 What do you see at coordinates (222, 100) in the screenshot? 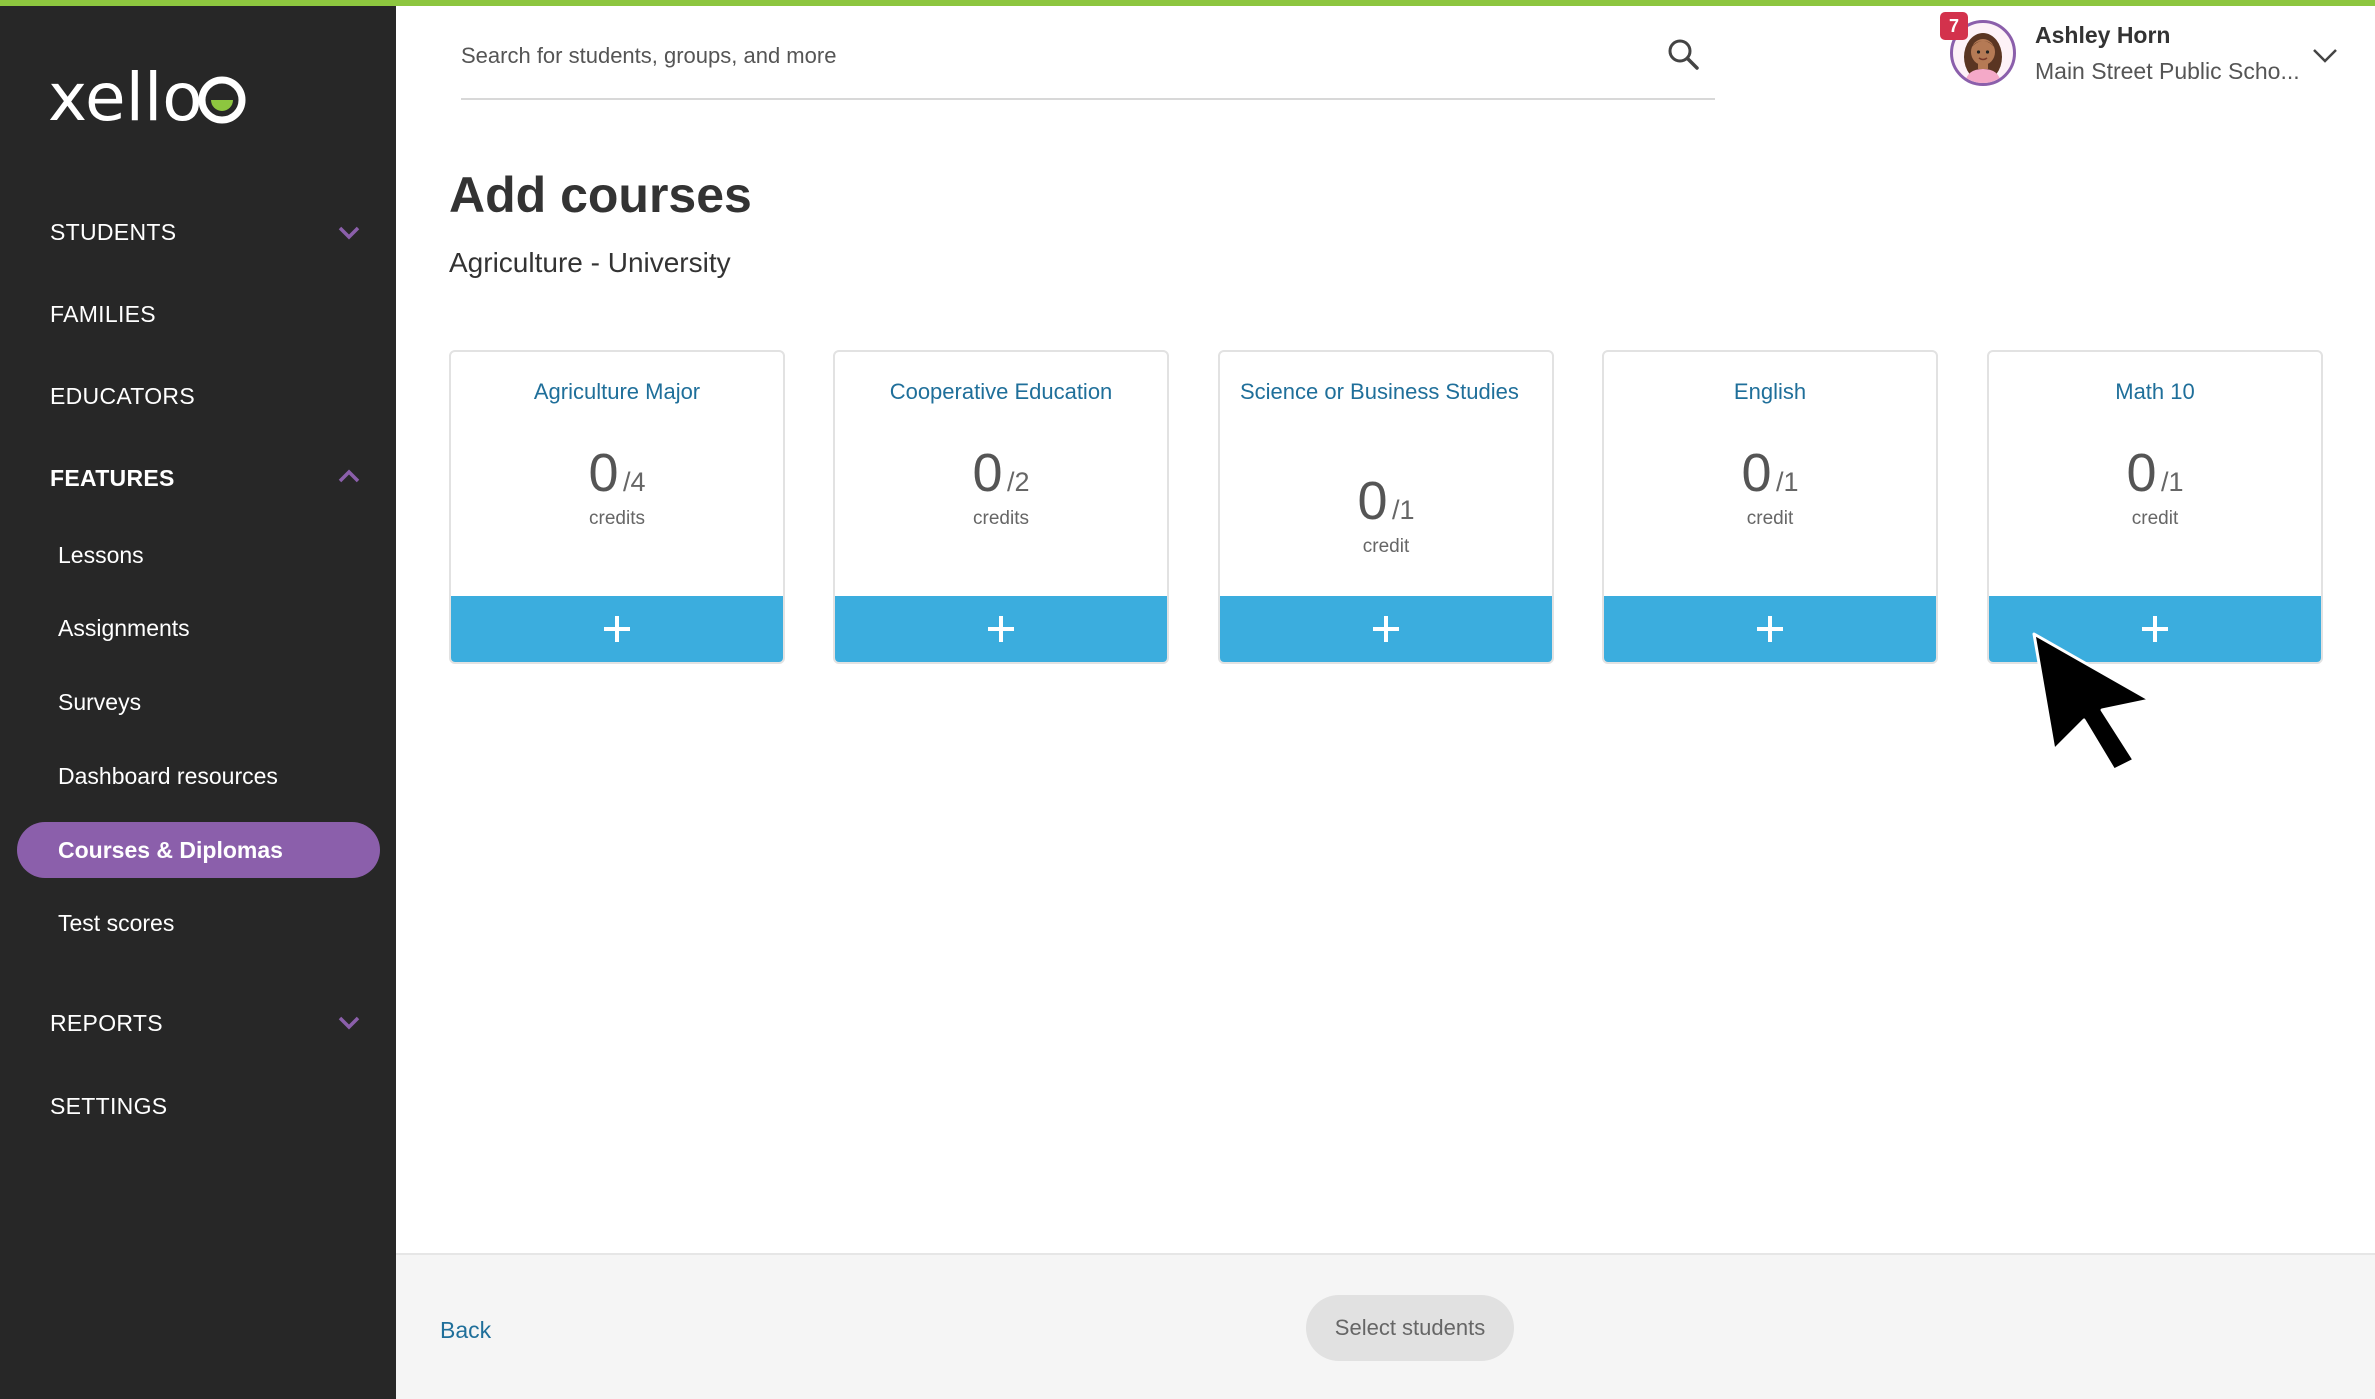
I see `logo-smile-icon` at bounding box center [222, 100].